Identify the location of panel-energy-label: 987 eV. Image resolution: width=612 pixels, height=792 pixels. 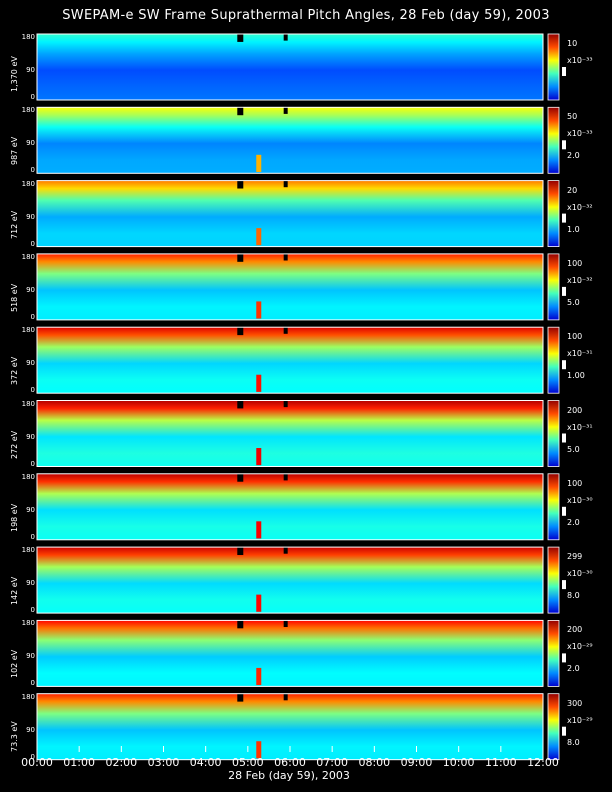
(14, 151).